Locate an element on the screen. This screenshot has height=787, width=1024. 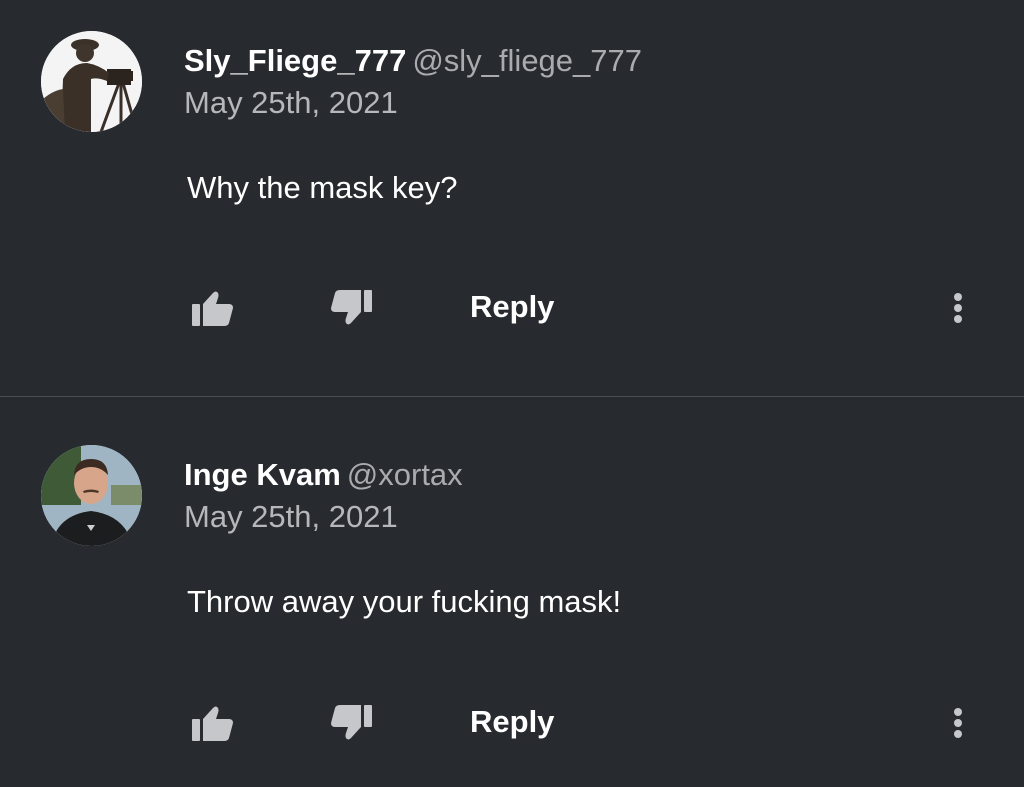
comment-header: Sly_Fliege_777 @sly_fliege_777 is located at coordinates (413, 61).